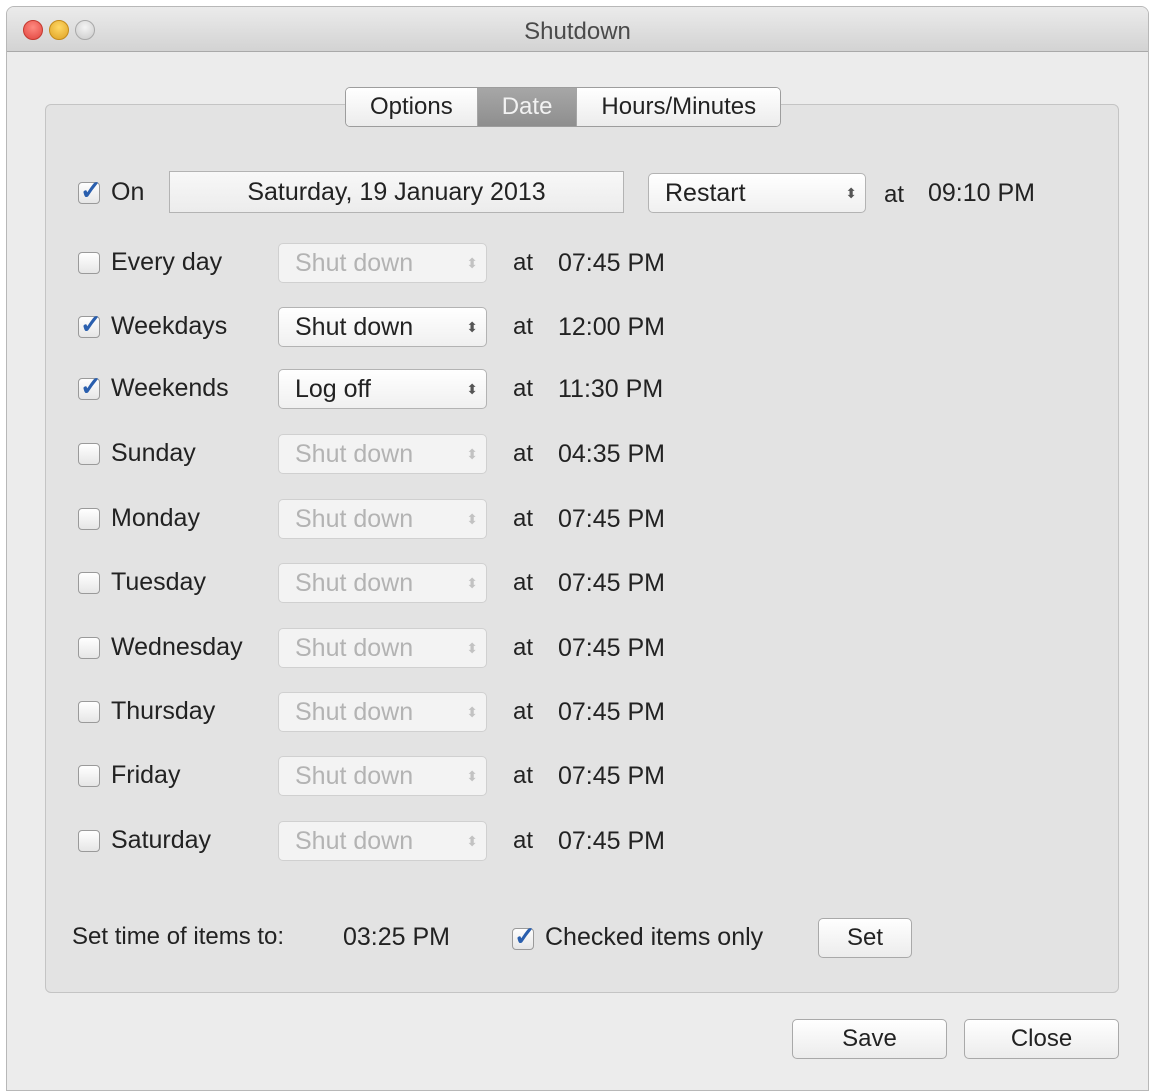 Image resolution: width=1153 pixels, height=1091 pixels. I want to click on saturday-action-value: Shut down, so click(354, 841).